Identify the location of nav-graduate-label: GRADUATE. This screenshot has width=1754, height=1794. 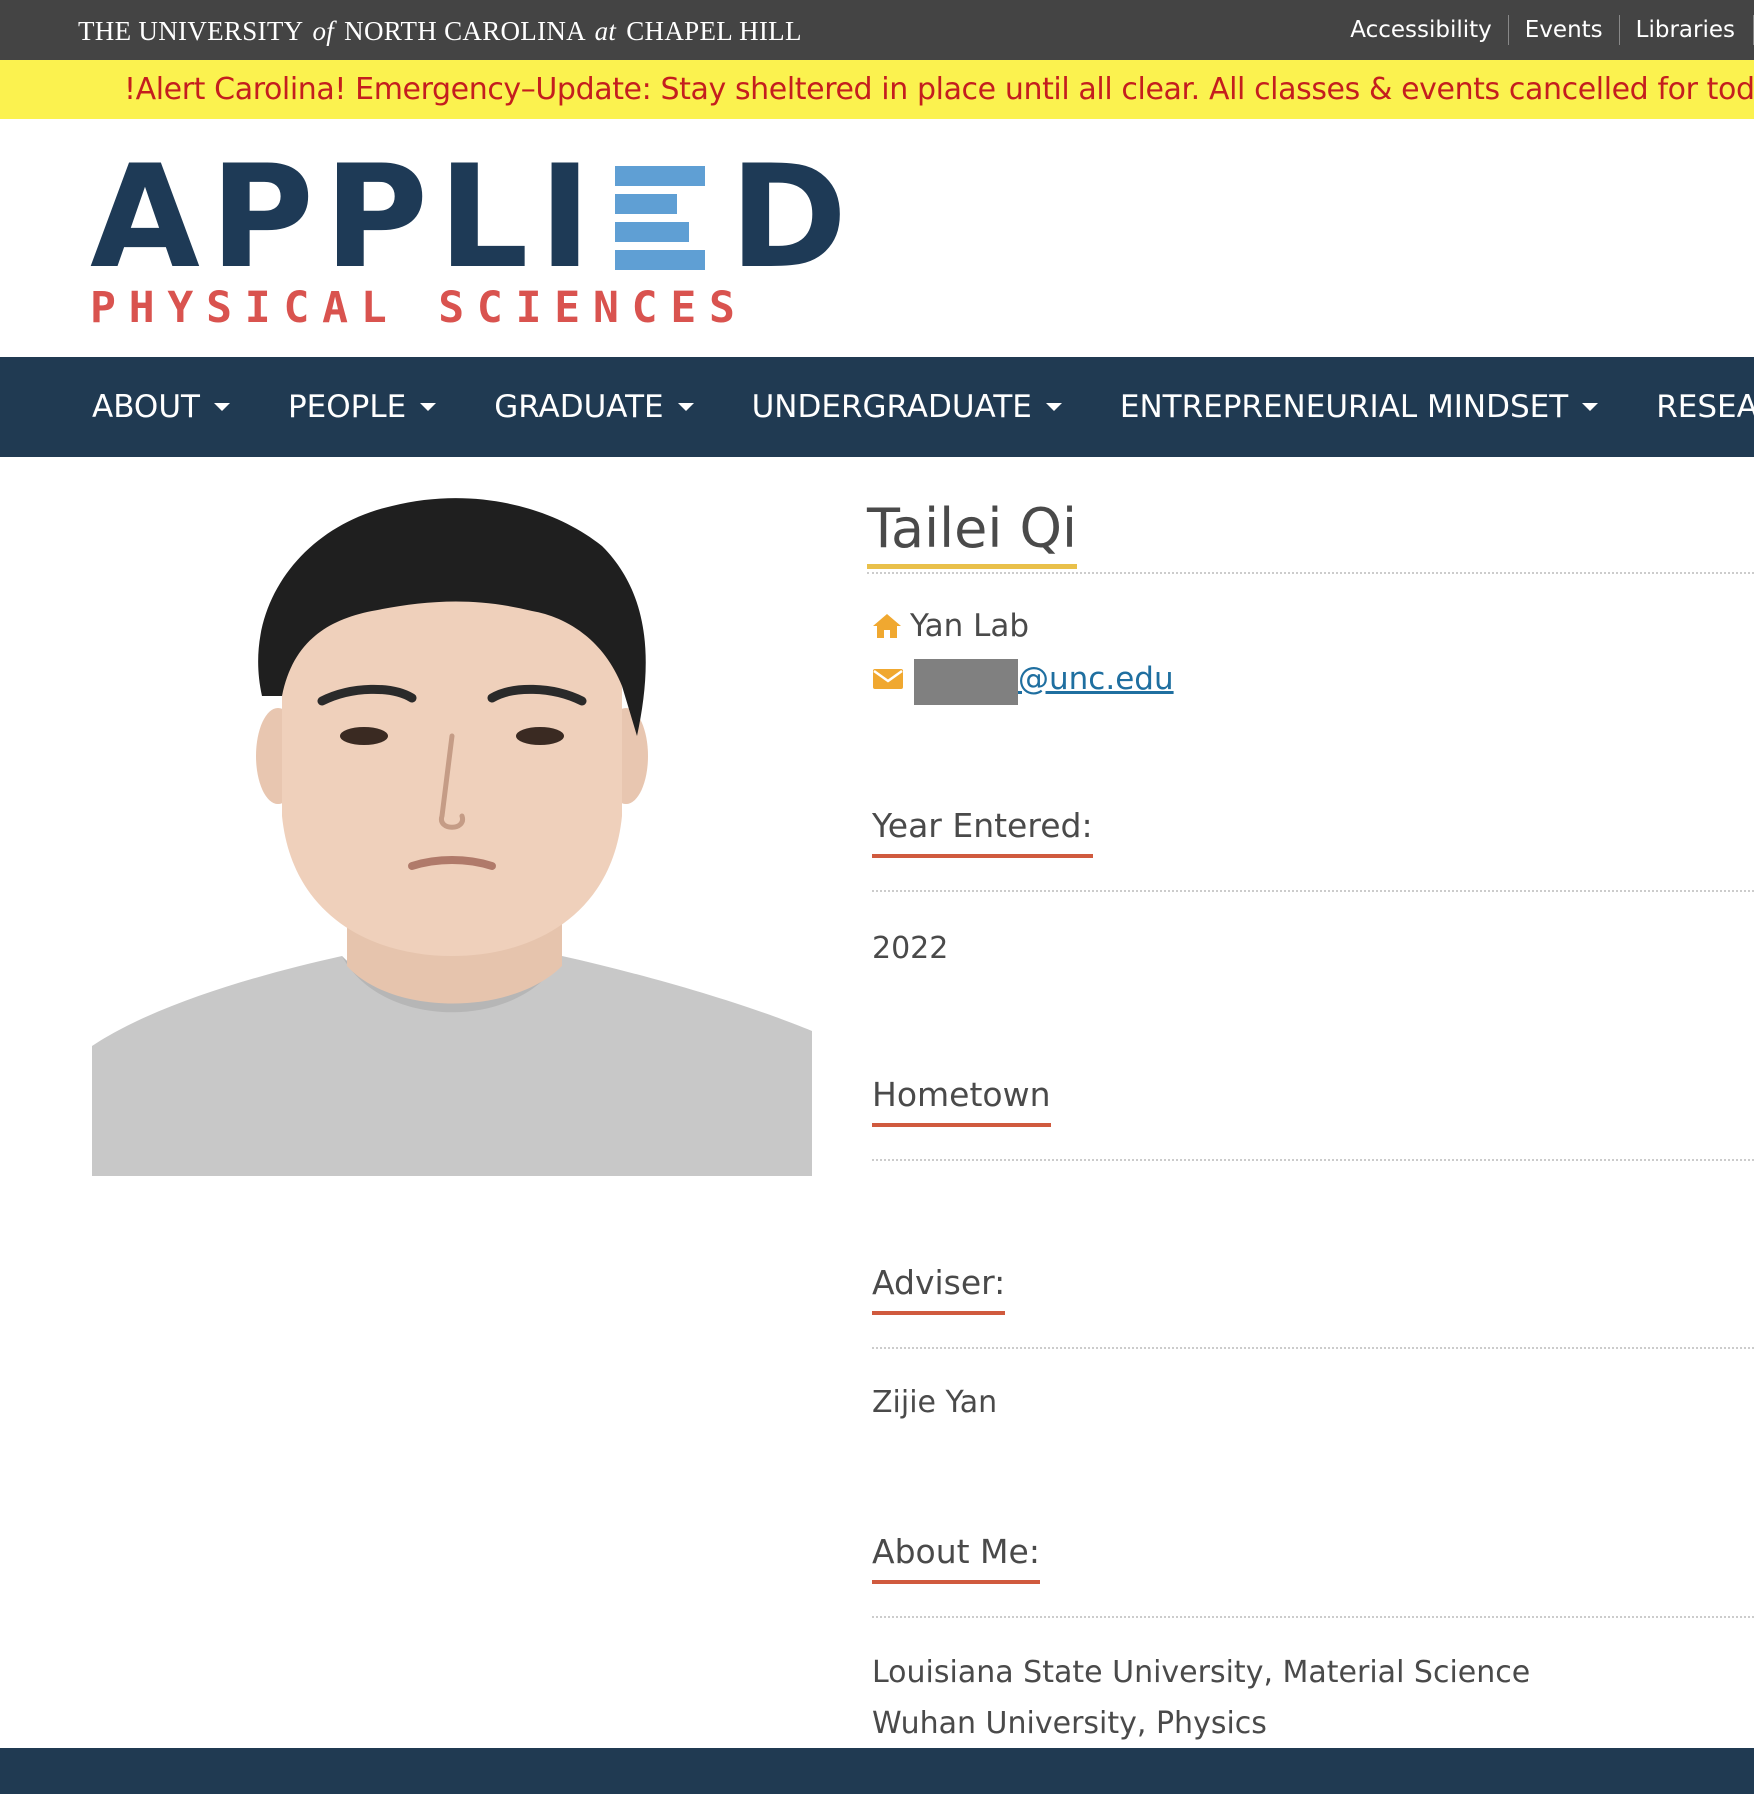
(579, 407).